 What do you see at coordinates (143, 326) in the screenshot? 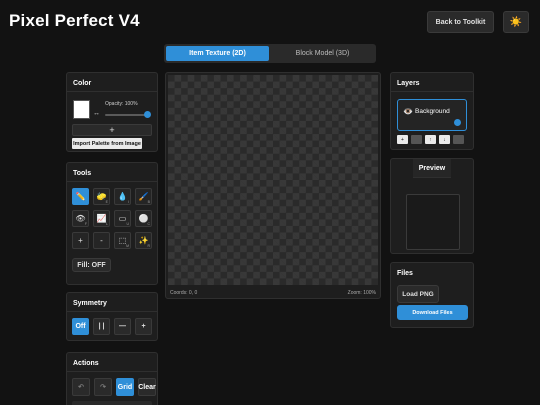
I see `symmetry-both-button: +` at bounding box center [143, 326].